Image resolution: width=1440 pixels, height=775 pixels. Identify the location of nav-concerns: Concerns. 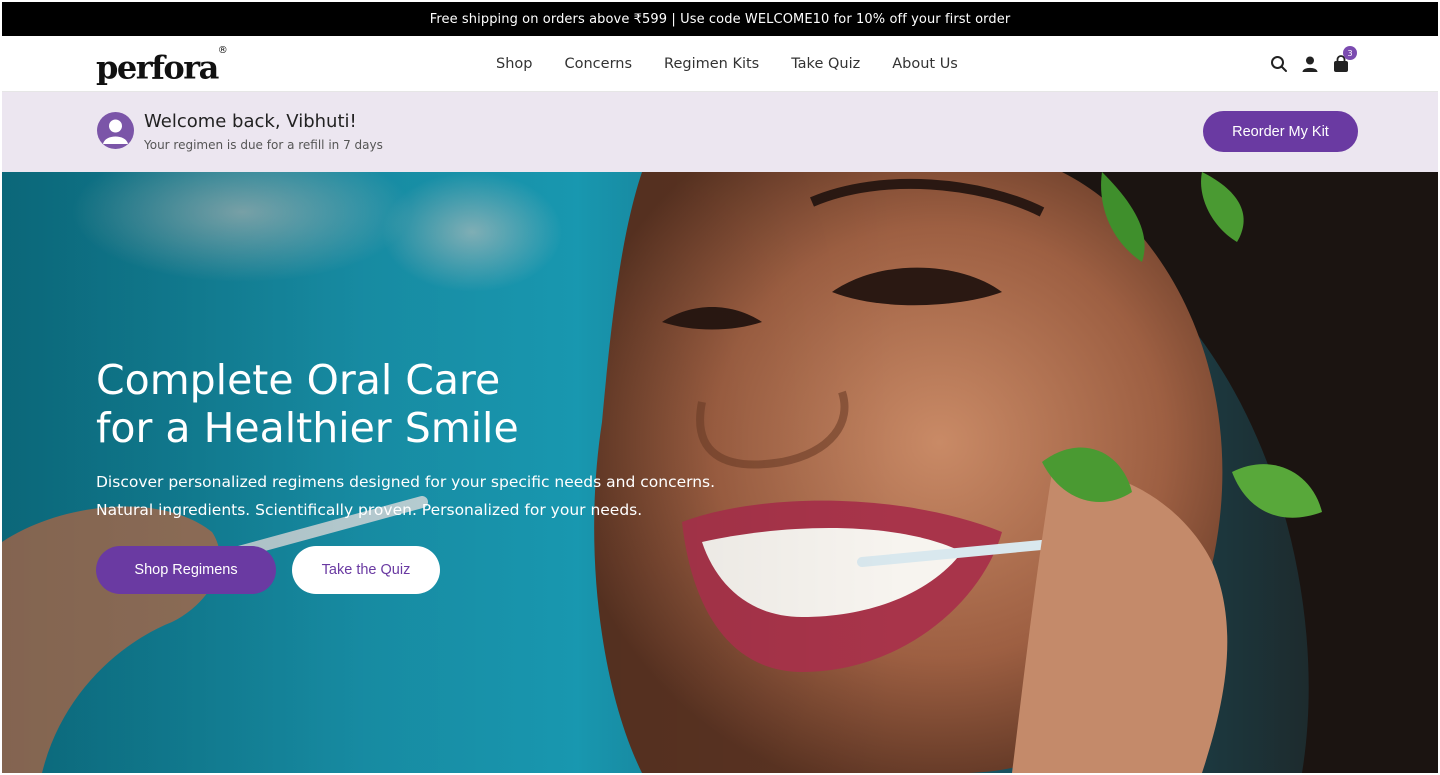
(598, 64).